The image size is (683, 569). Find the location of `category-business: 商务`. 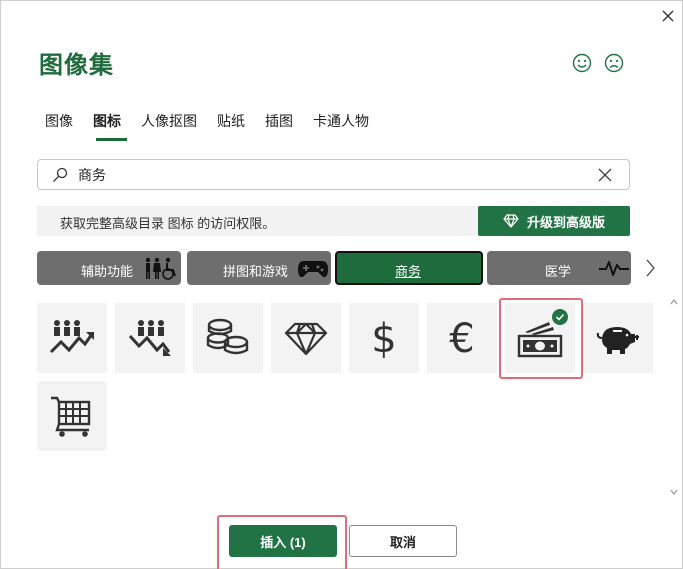

category-business: 商务 is located at coordinates (409, 268).